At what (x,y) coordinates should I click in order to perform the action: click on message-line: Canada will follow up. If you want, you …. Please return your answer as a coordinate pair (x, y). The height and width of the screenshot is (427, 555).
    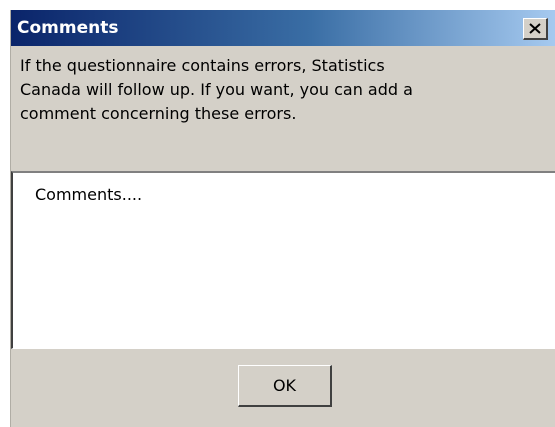
    Looking at the image, I should click on (216, 89).